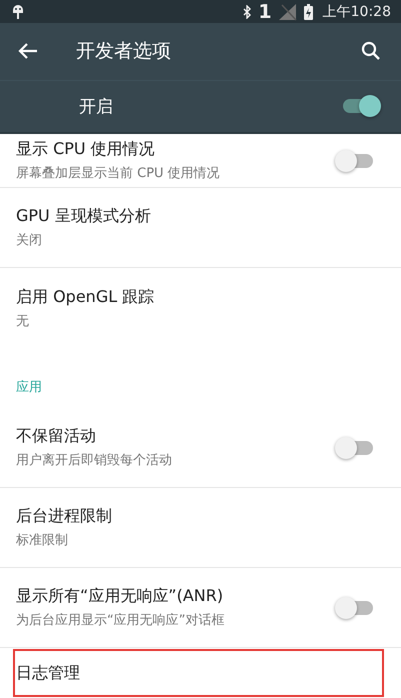 This screenshot has width=401, height=698. I want to click on bluetooth-icon, so click(247, 11).